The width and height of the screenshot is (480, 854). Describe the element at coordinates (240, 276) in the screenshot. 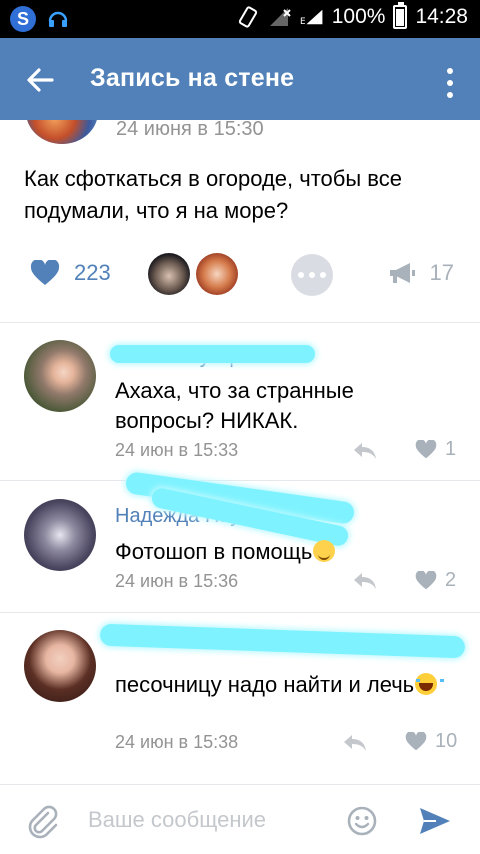

I see `post-actions: 223 17` at that location.